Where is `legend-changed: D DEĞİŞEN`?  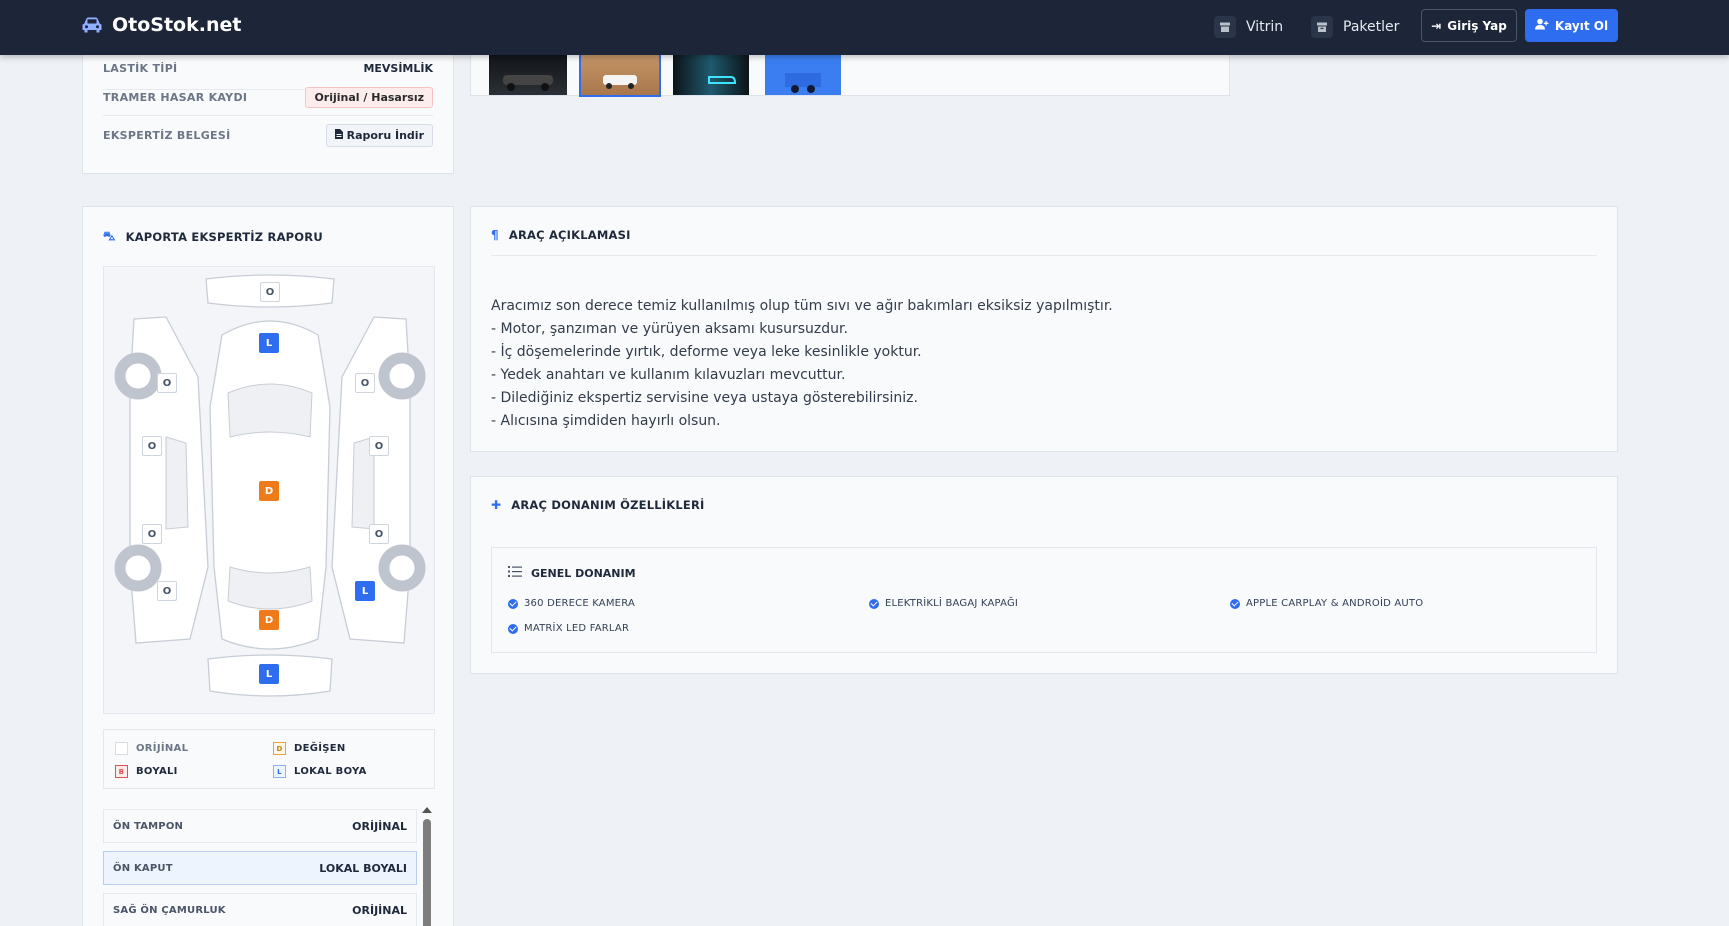
legend-changed: D DEĞİŞEN is located at coordinates (309, 748).